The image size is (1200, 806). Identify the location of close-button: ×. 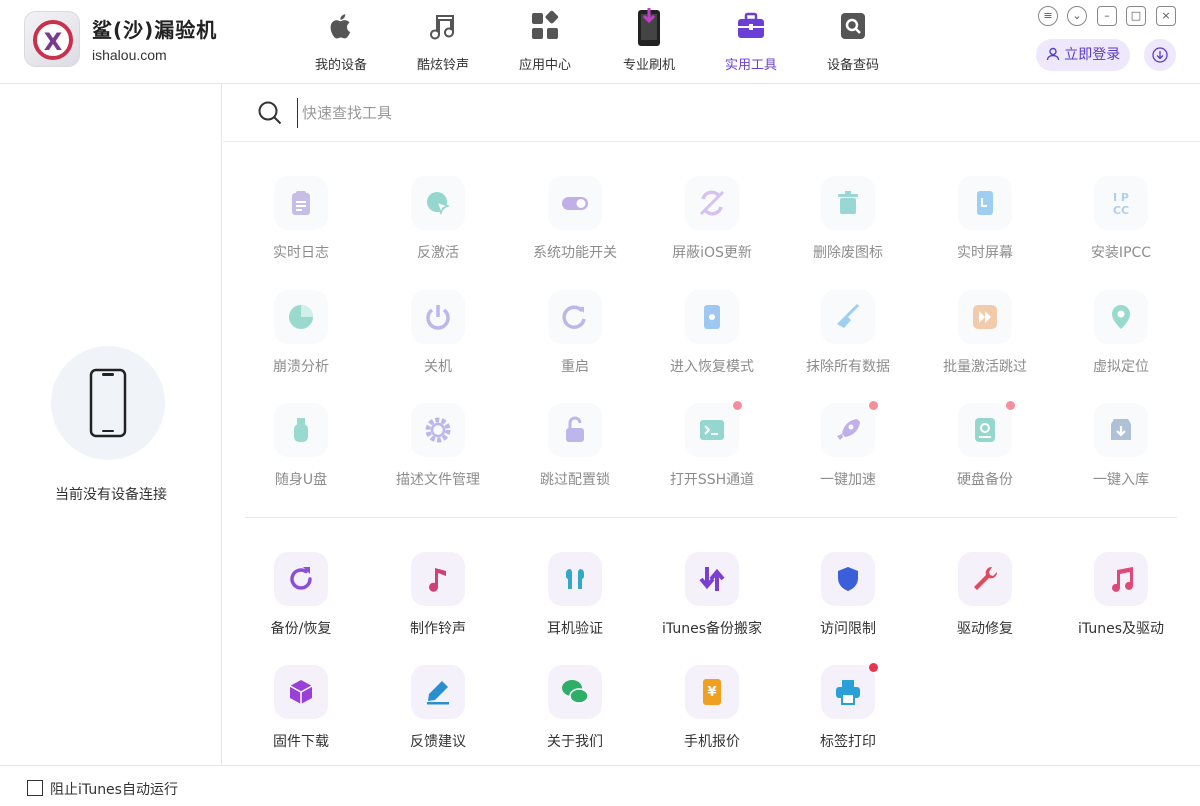
(1166, 16).